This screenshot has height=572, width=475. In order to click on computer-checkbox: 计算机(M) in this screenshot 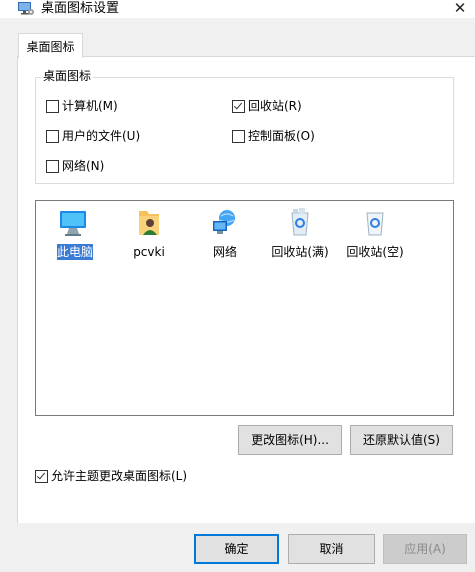, I will do `click(106, 107)`.